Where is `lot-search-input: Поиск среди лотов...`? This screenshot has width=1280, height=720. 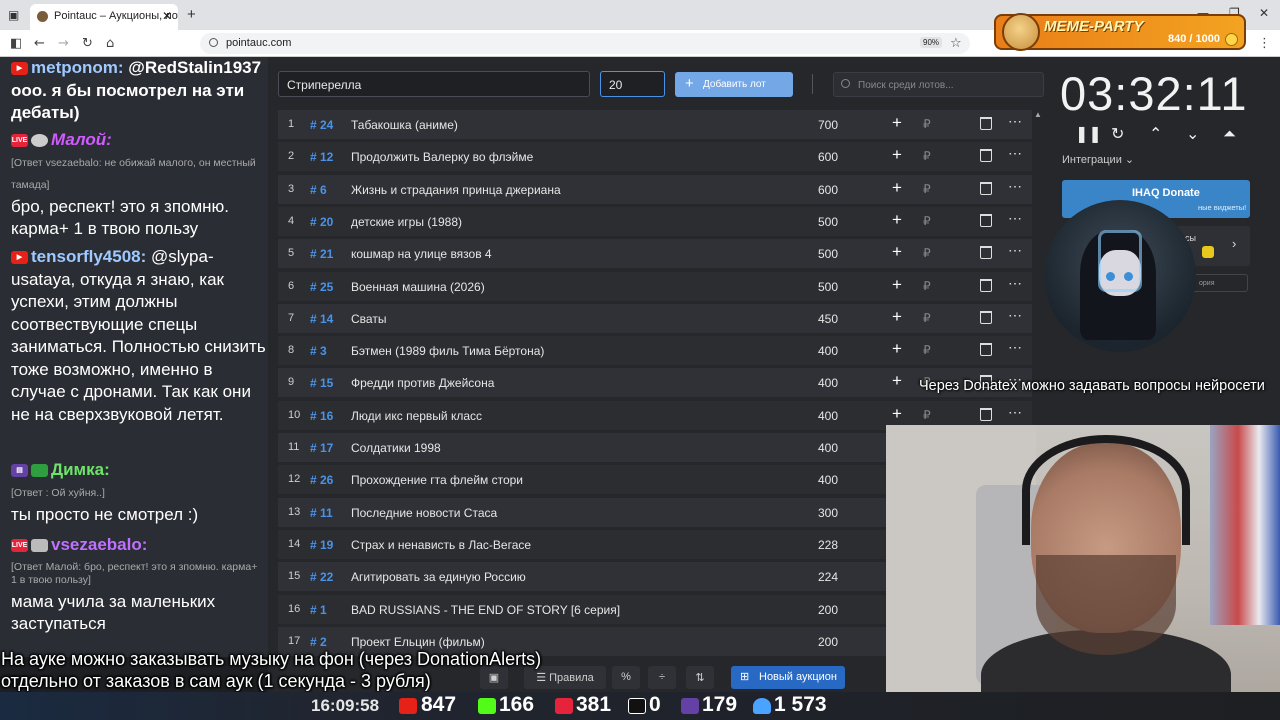
lot-search-input: Поиск среди лотов... is located at coordinates (938, 84).